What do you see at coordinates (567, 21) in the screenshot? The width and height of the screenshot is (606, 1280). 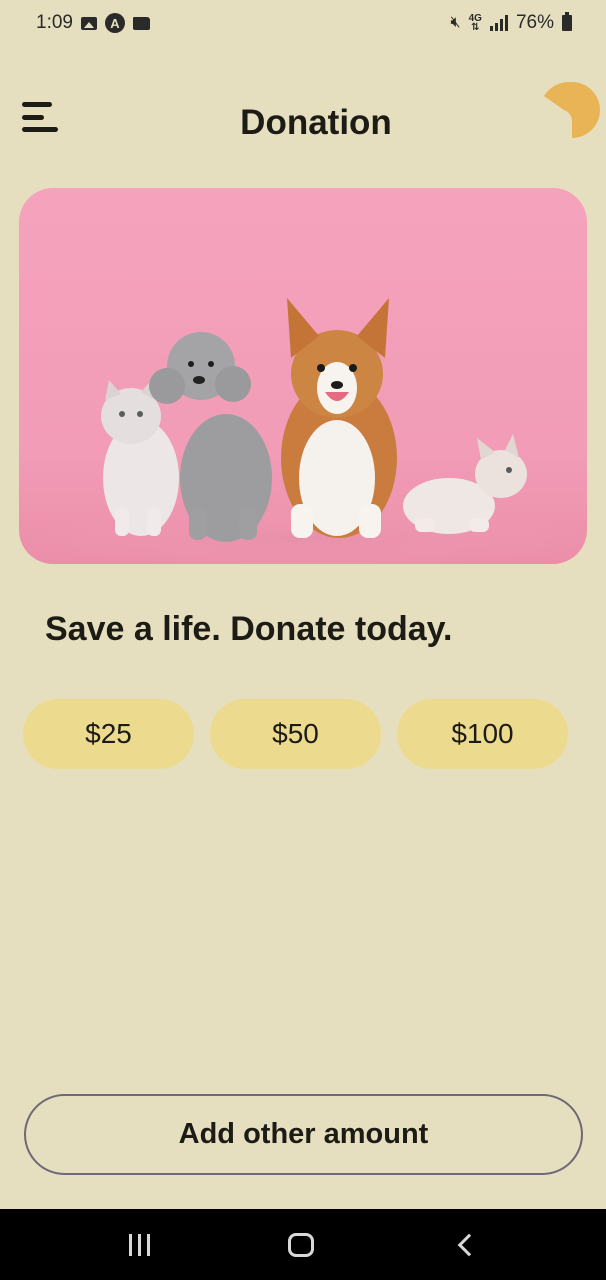 I see `battery-icon` at bounding box center [567, 21].